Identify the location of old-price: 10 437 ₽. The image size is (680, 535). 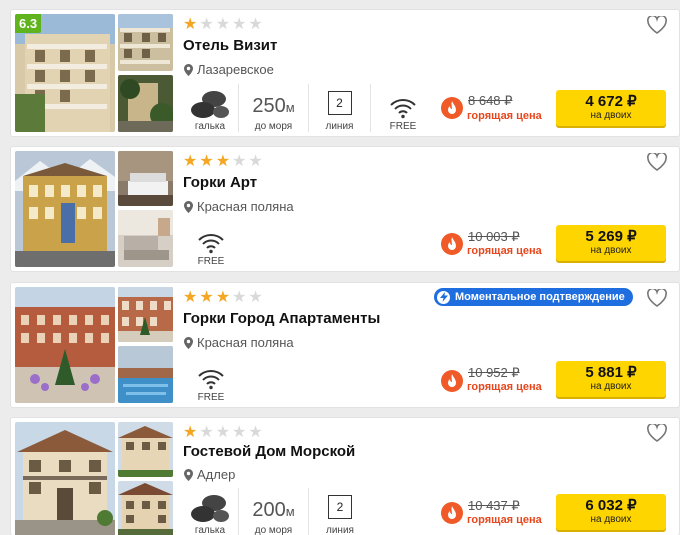
(494, 505).